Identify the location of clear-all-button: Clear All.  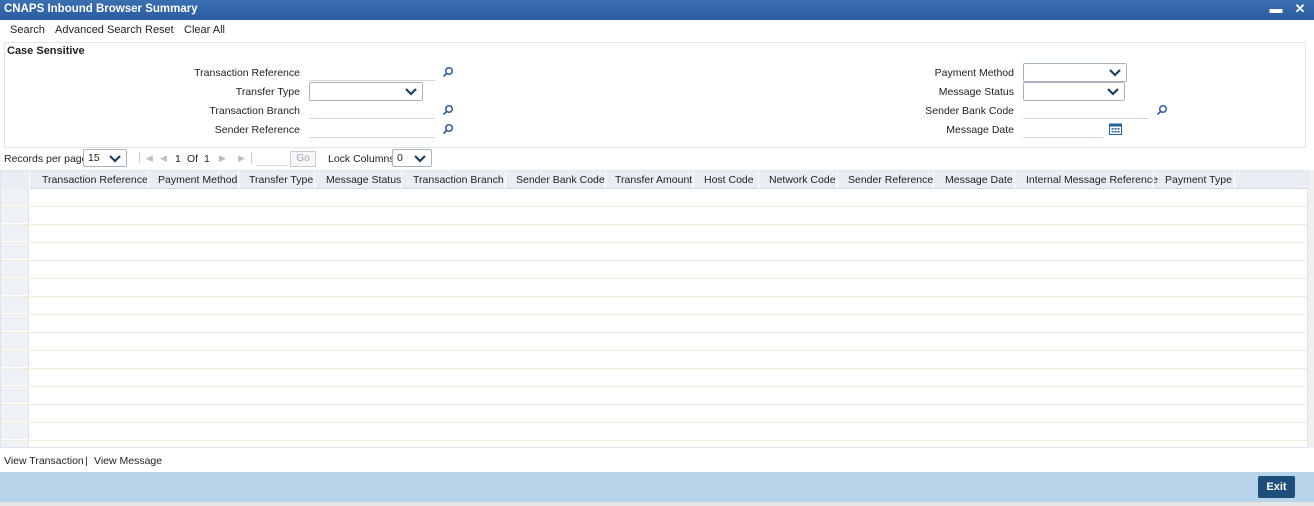
(204, 30).